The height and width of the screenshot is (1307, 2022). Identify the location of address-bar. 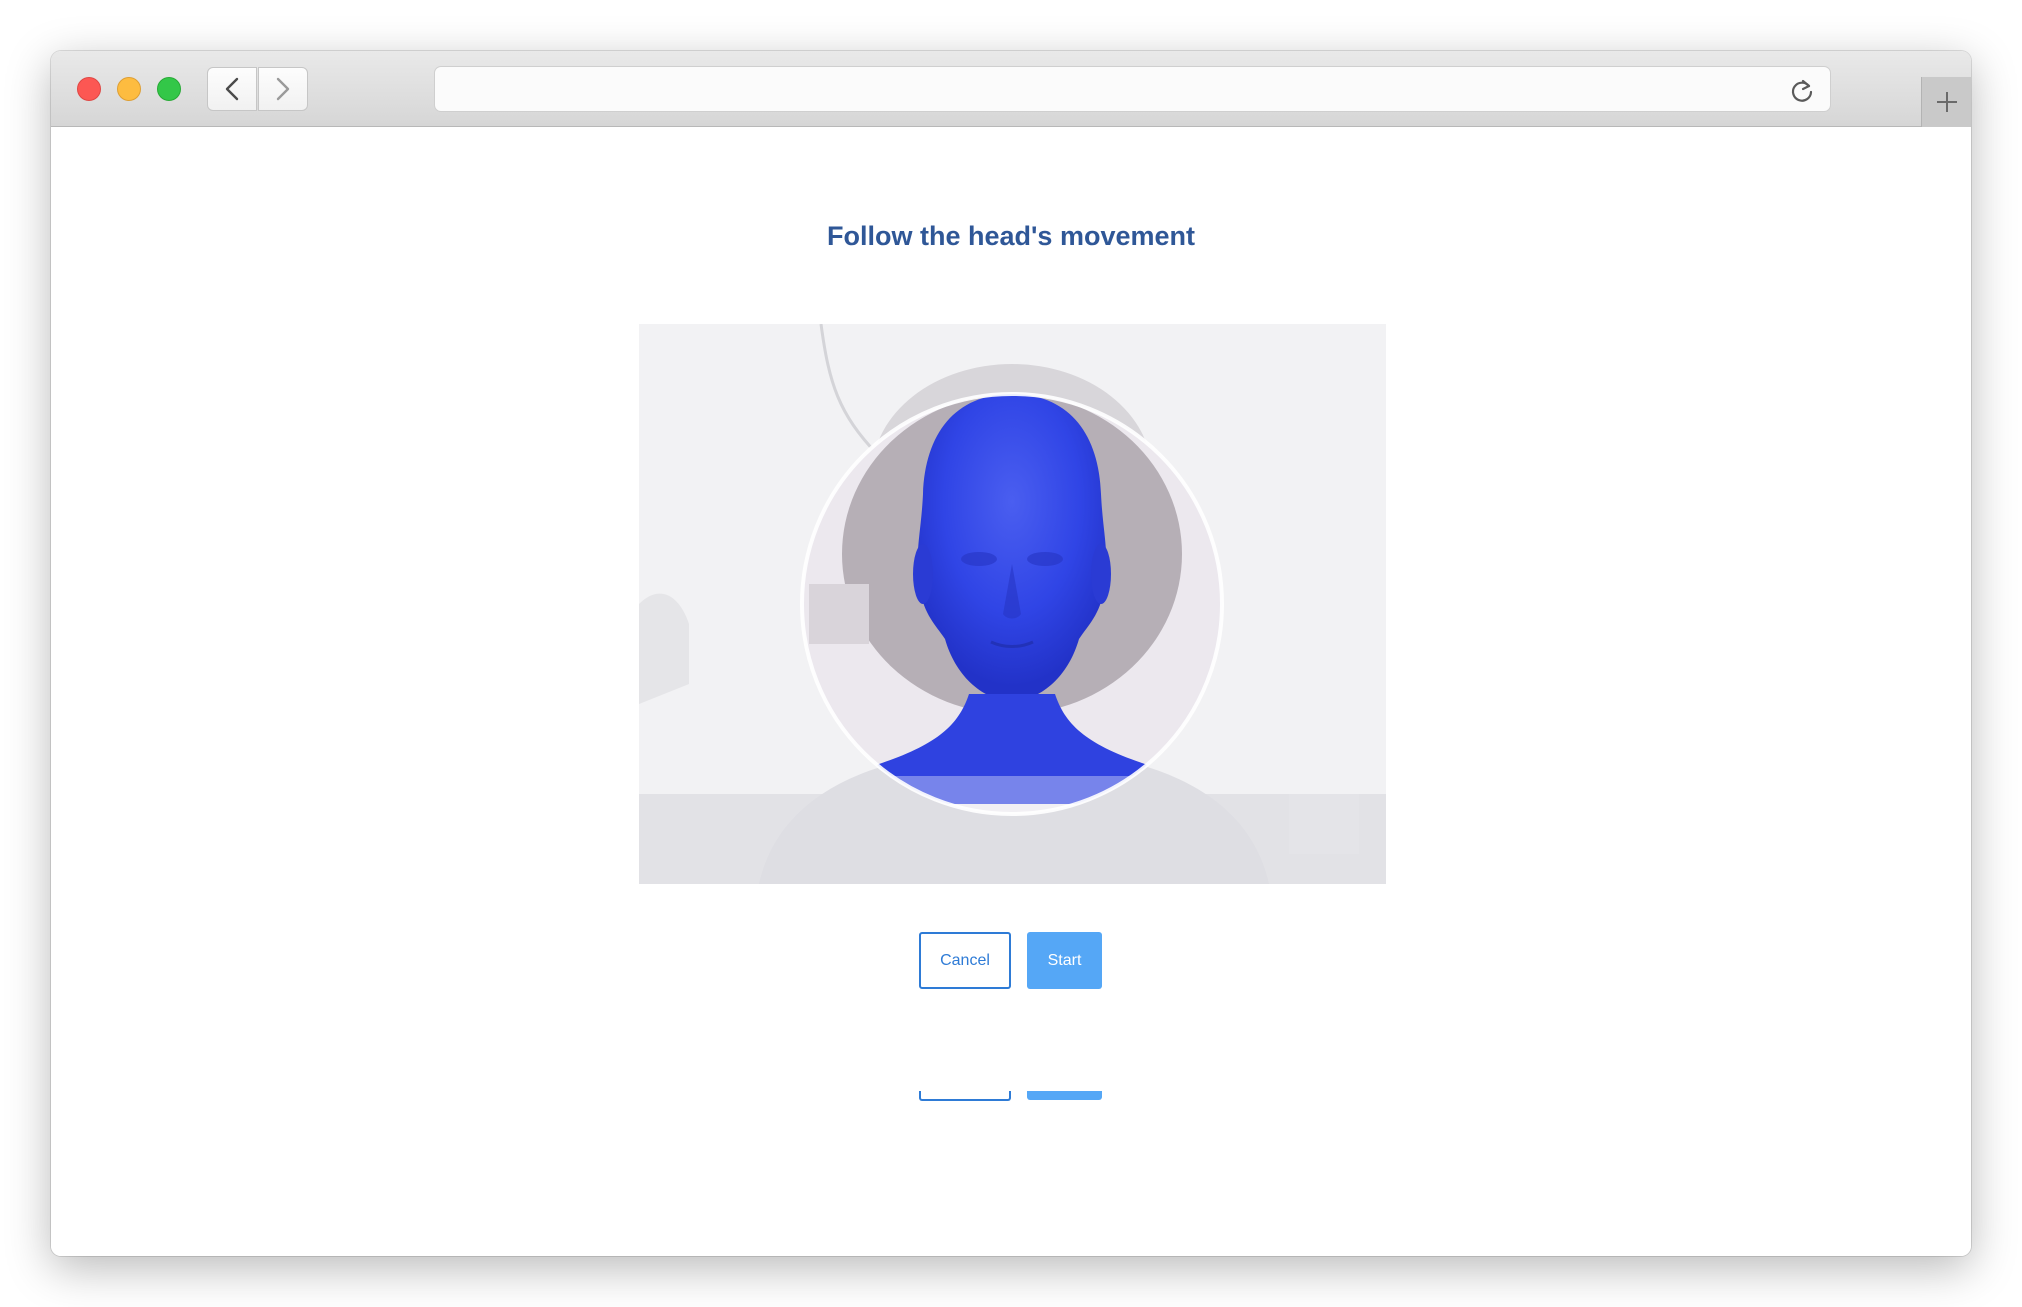
(1132, 89).